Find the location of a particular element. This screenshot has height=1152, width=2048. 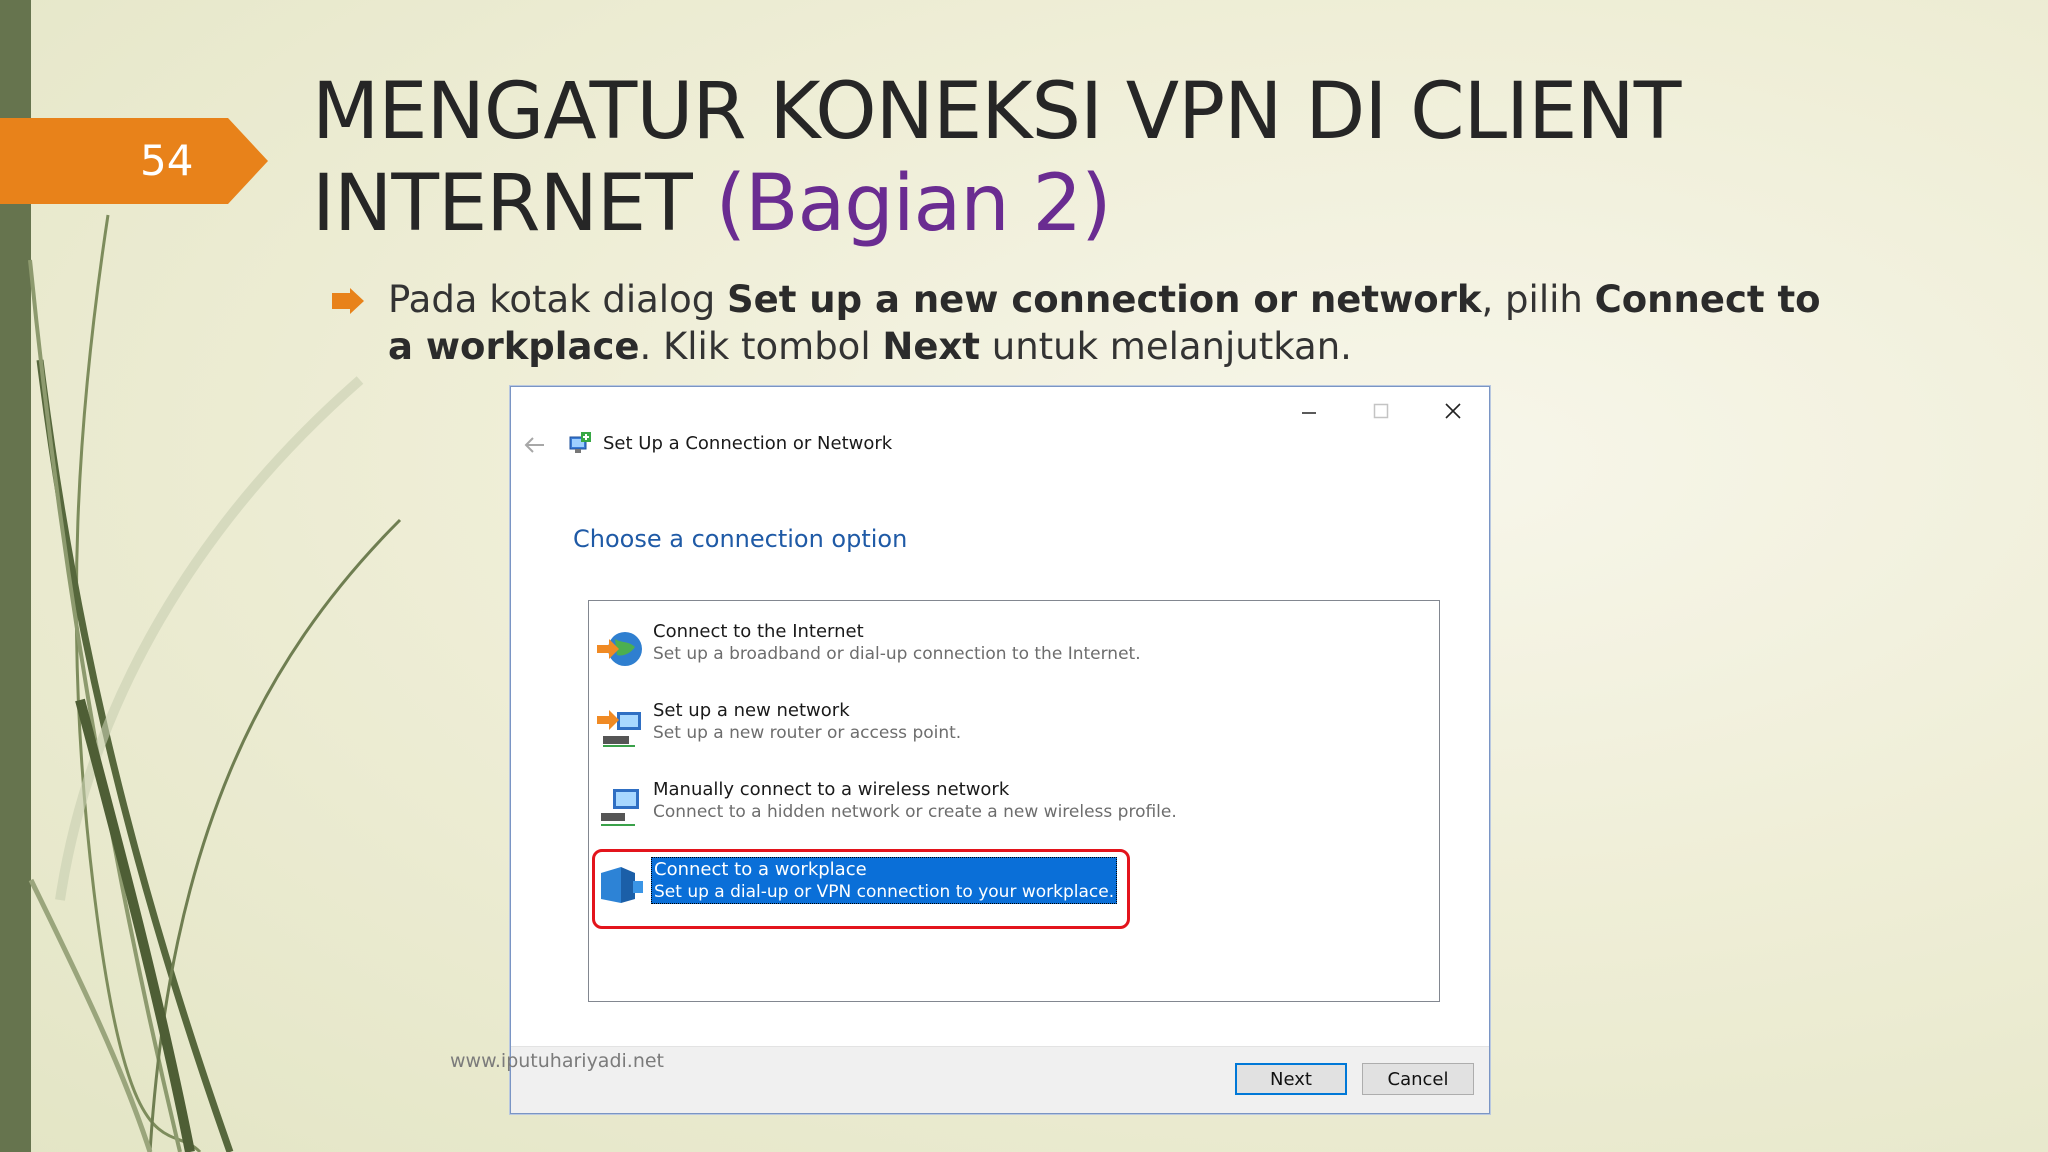

back-arrow-icon is located at coordinates (535, 445).